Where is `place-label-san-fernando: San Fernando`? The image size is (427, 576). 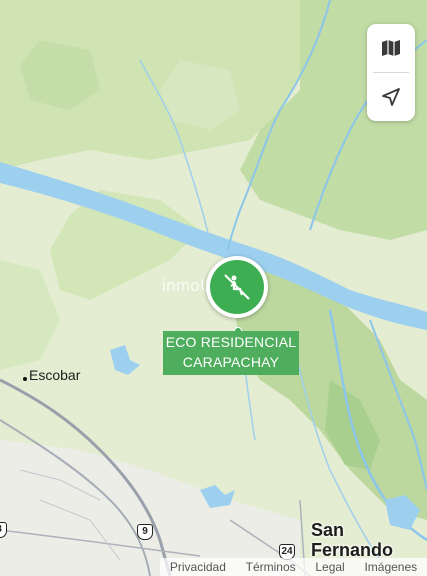 place-label-san-fernando: San Fernando is located at coordinates (352, 540).